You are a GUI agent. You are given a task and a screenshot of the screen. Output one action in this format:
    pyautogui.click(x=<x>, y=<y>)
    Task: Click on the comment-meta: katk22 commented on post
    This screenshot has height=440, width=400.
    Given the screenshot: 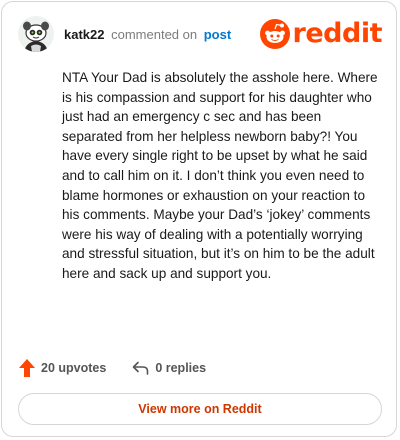 What is the action you would take?
    pyautogui.click(x=147, y=34)
    